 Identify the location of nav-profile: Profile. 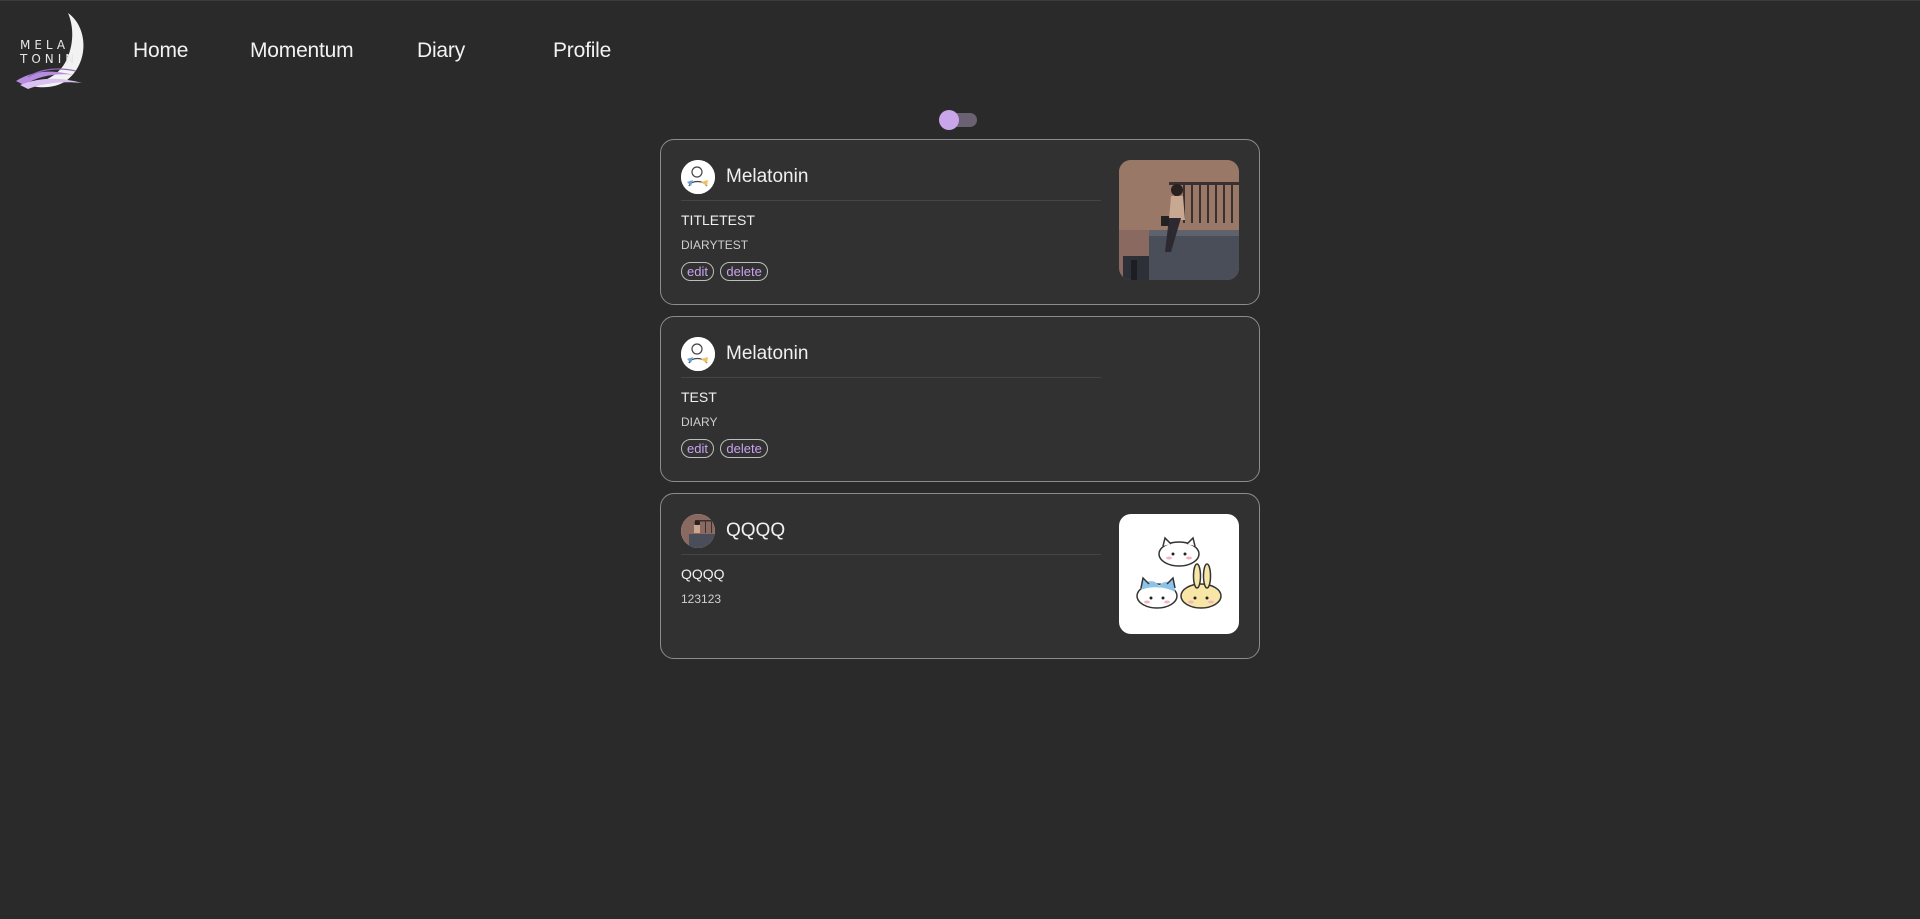
(582, 51).